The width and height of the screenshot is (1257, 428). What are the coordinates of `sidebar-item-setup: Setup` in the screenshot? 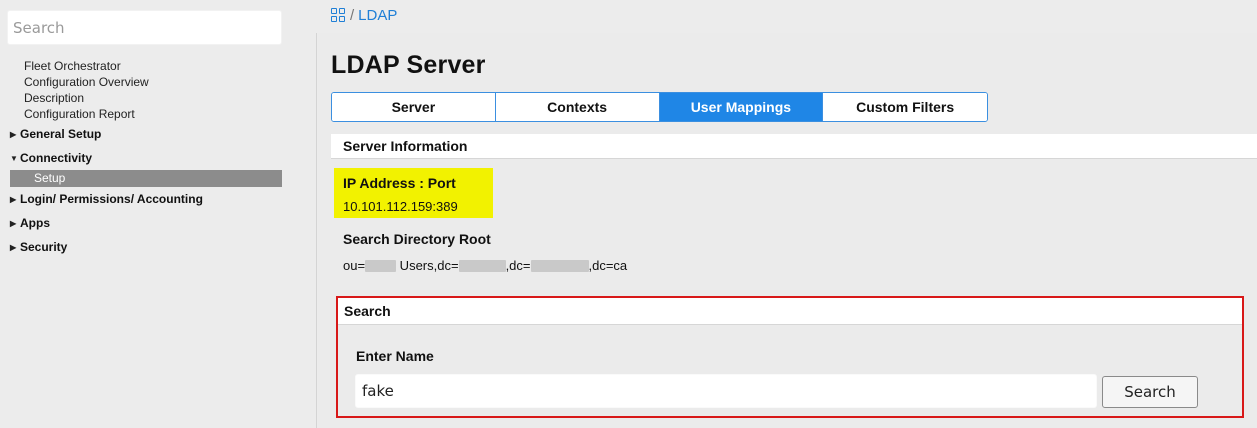 It's located at (146, 178).